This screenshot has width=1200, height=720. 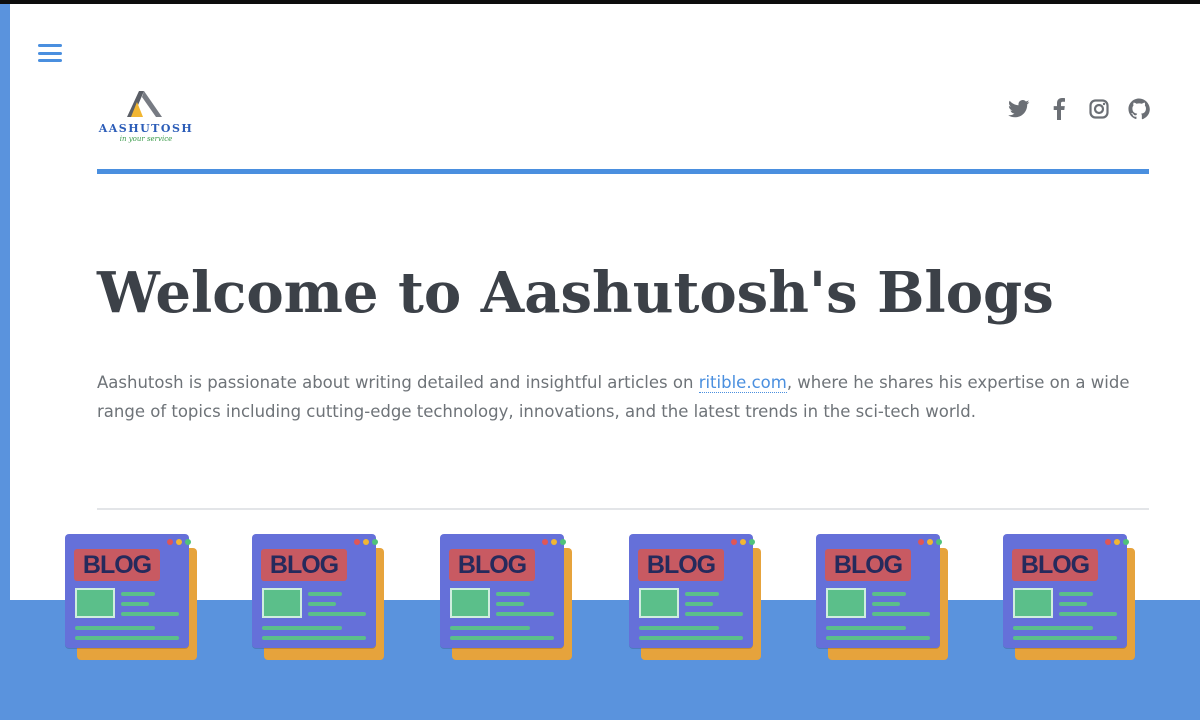 I want to click on page-title: Welcome to Aashutosh's Blogs, so click(x=575, y=293).